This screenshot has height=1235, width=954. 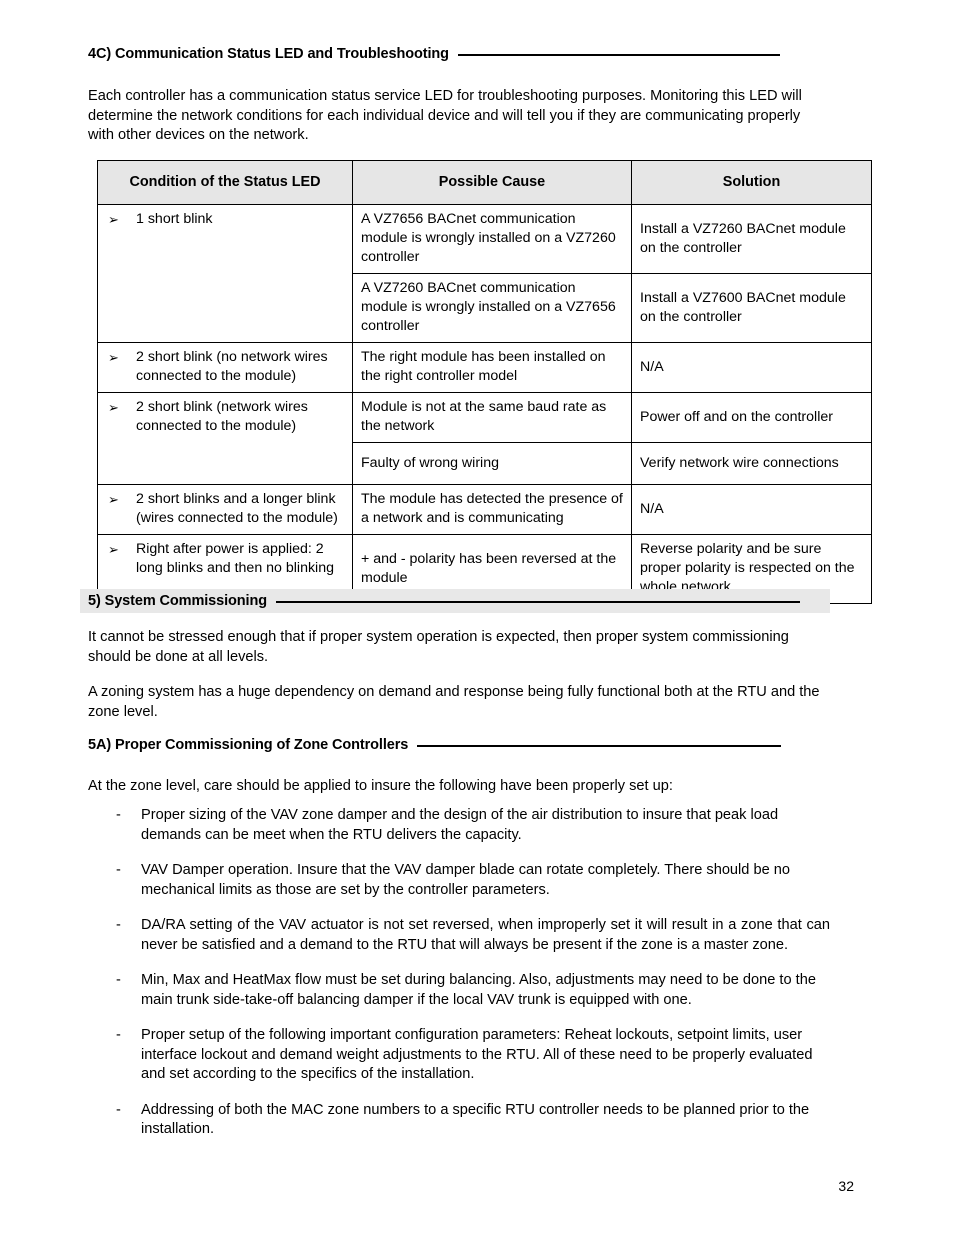 I want to click on heading-5-rule, so click(x=538, y=602).